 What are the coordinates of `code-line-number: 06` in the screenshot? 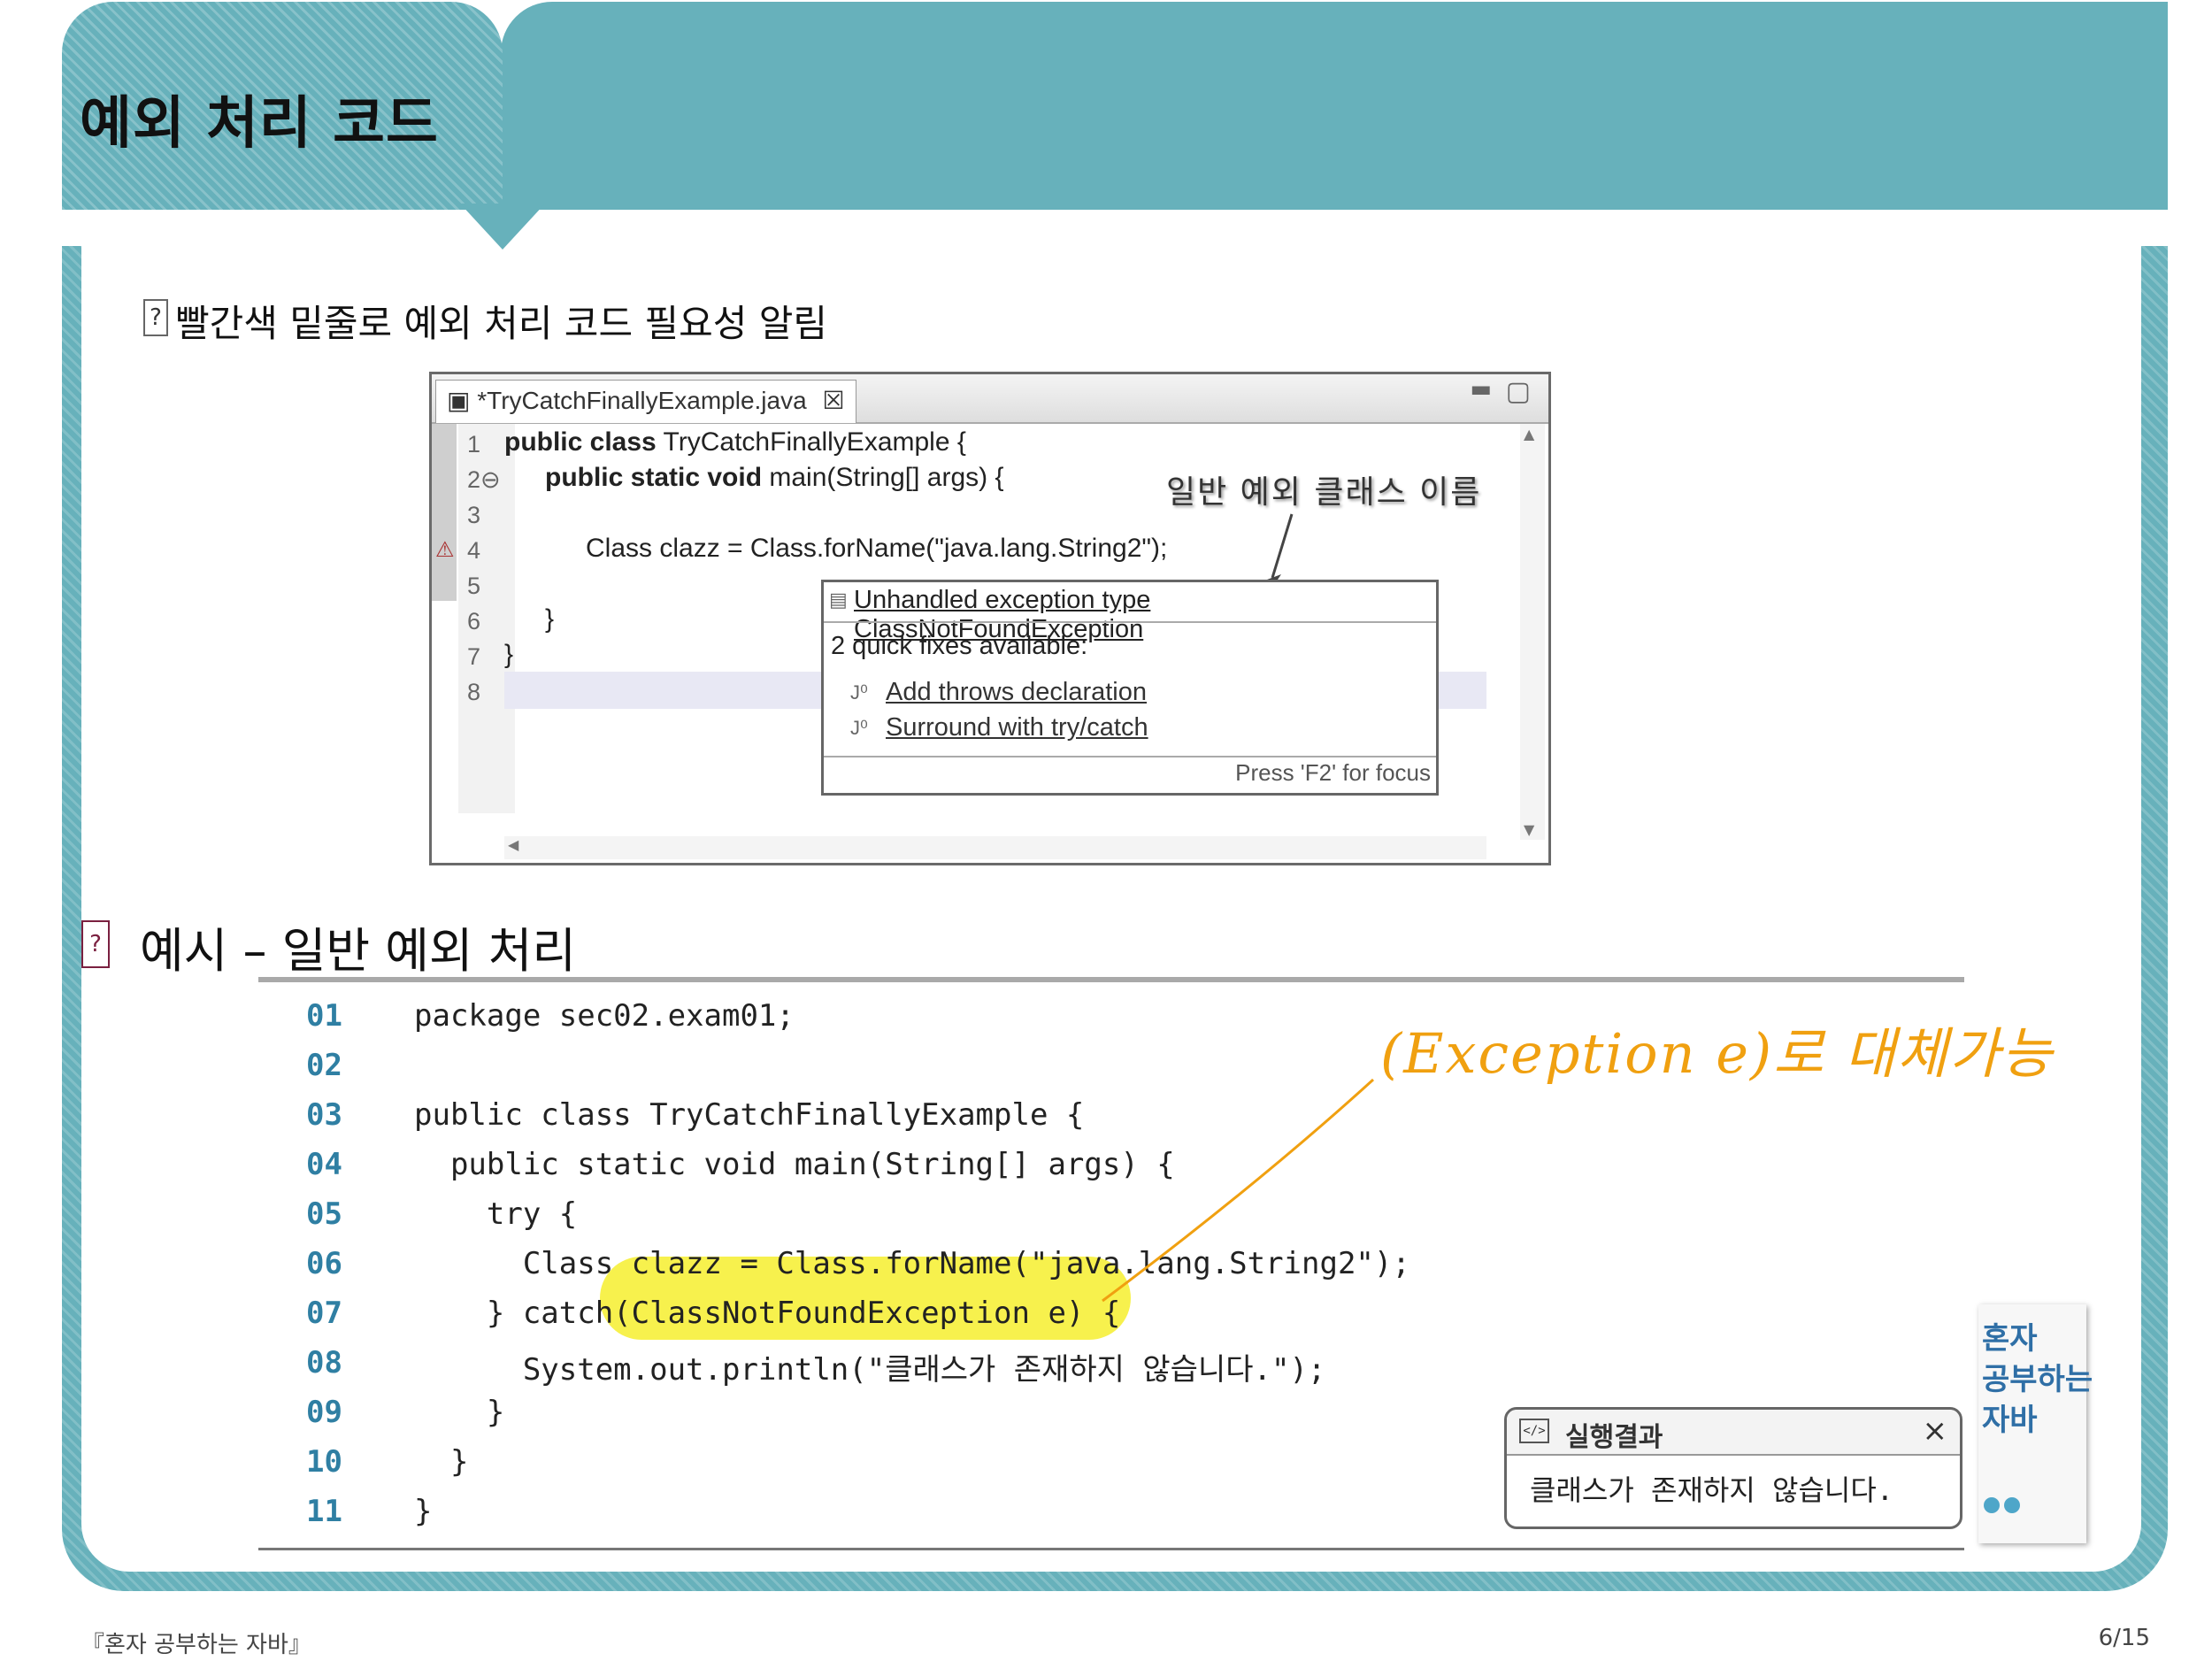 It's located at (324, 1263).